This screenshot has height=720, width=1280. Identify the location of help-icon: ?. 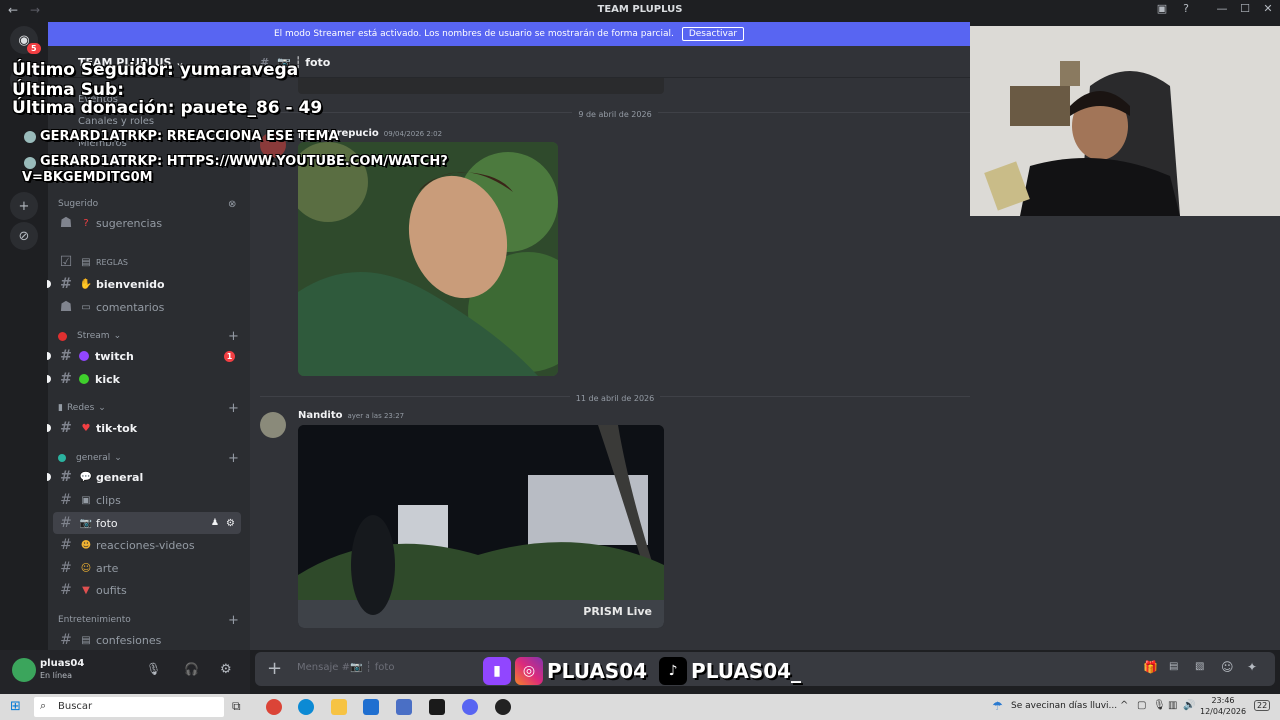
(1186, 11).